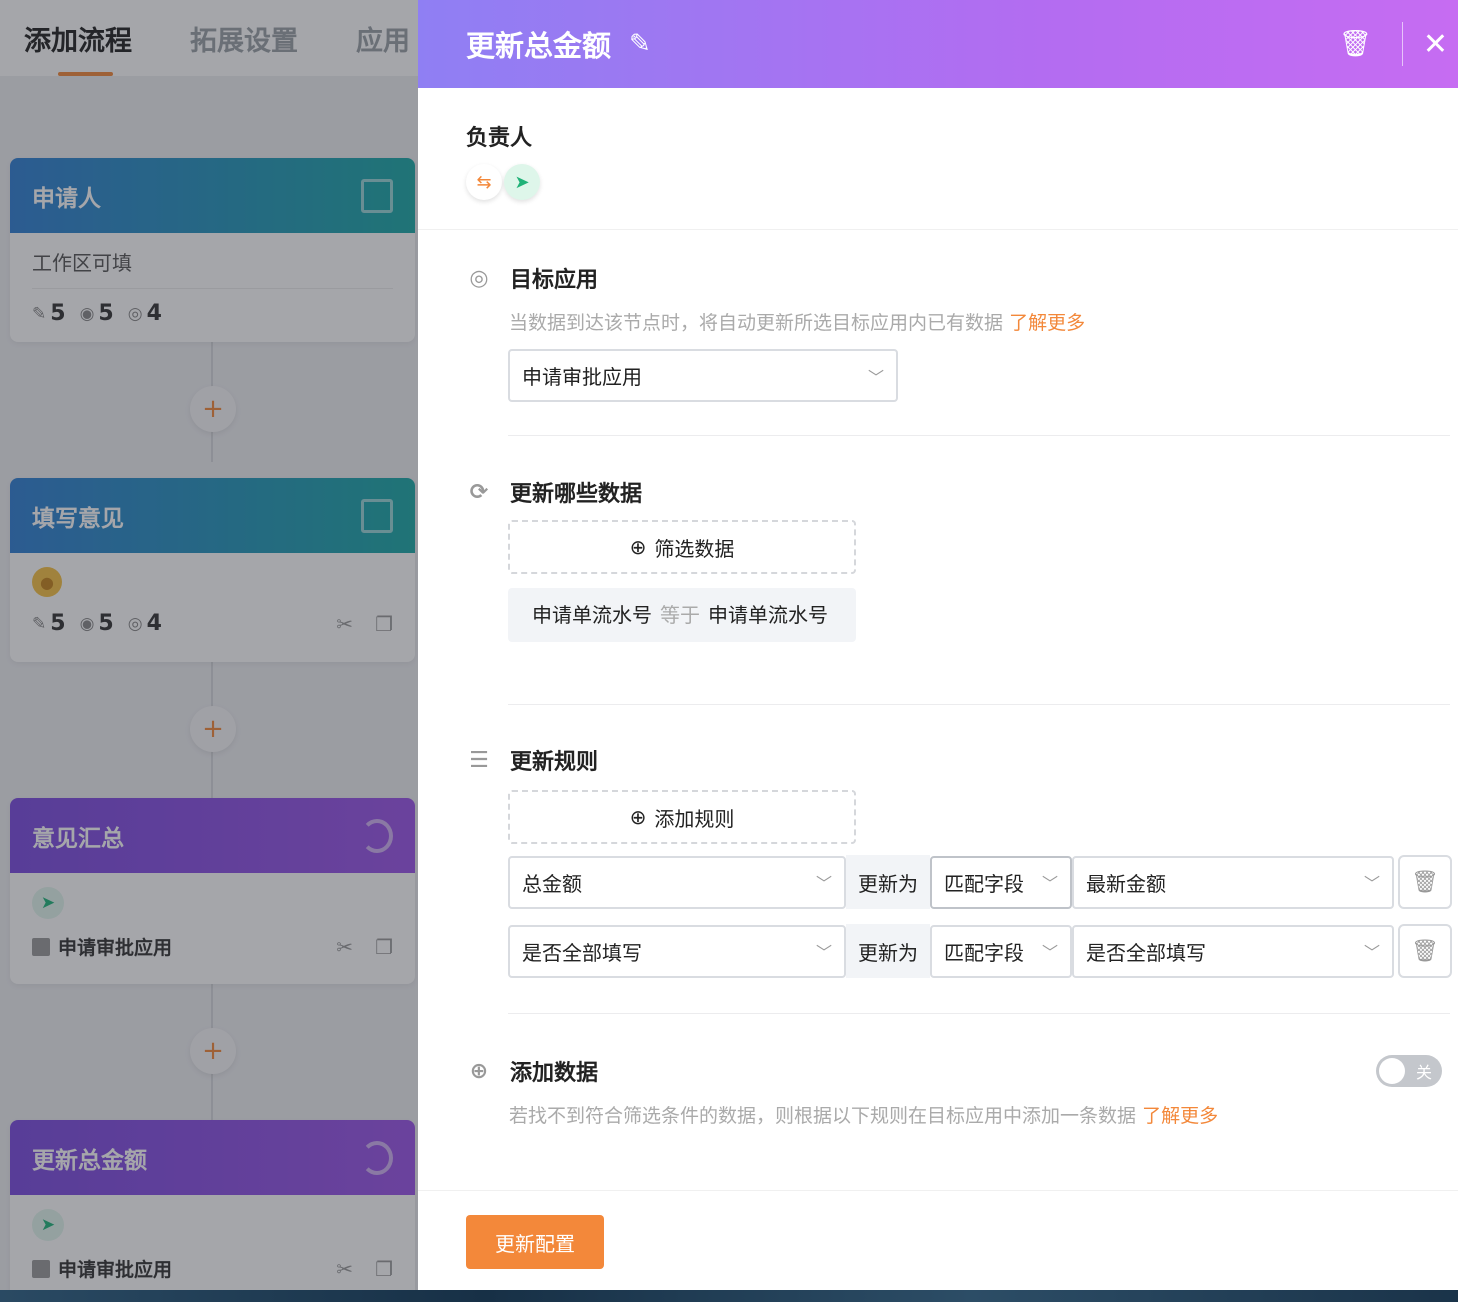 This screenshot has height=1302, width=1458. Describe the element at coordinates (703, 375) in the screenshot. I see `target-app-select: 申请审批应用 ﹀` at that location.